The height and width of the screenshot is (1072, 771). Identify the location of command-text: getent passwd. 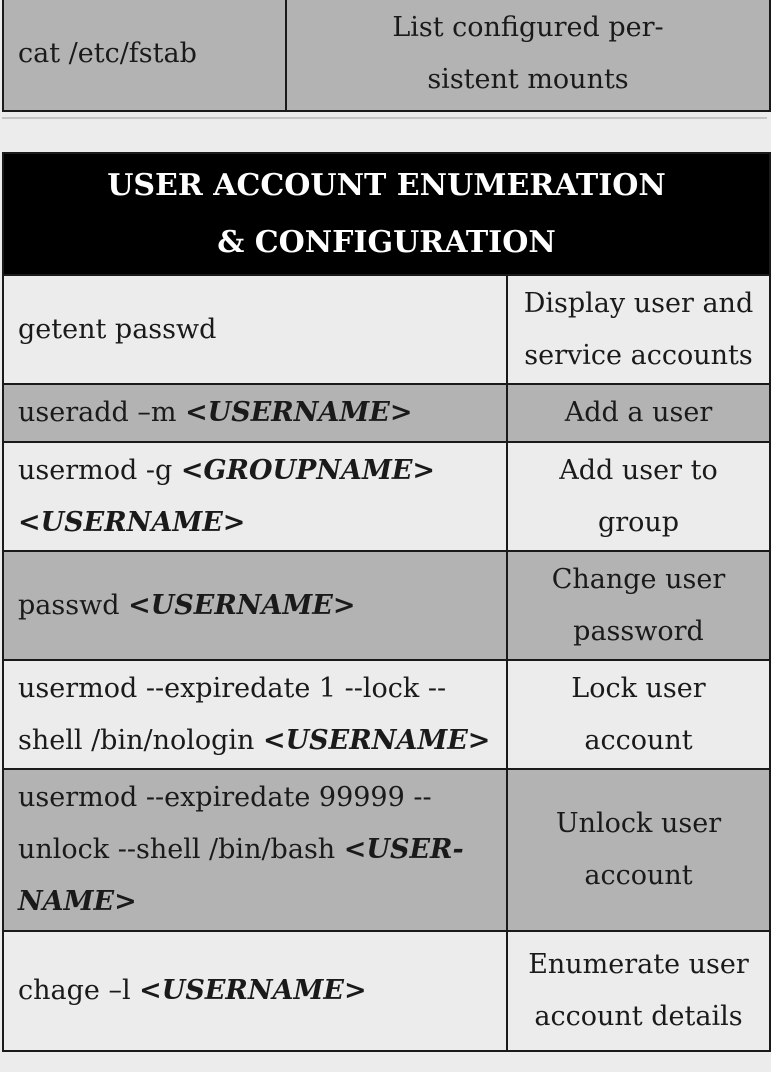
(117, 329).